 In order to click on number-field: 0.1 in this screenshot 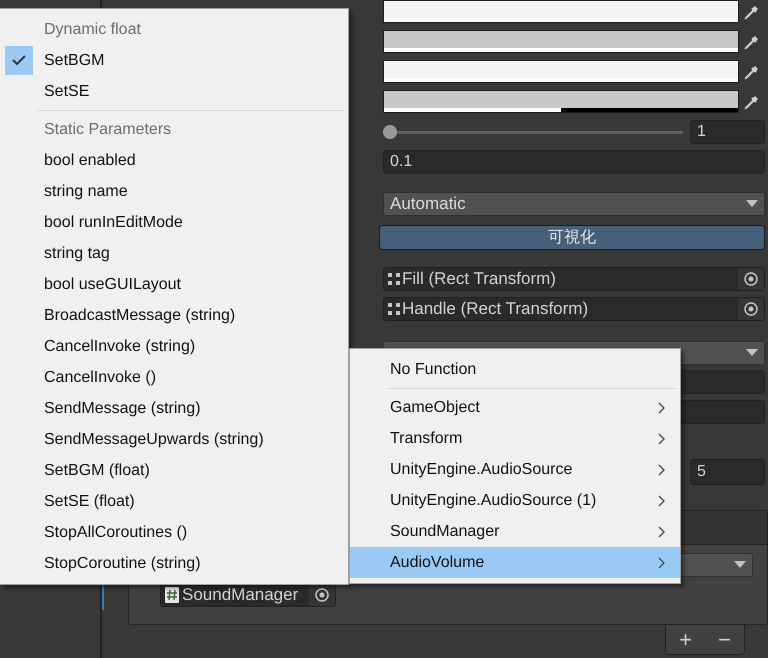, I will do `click(574, 162)`.